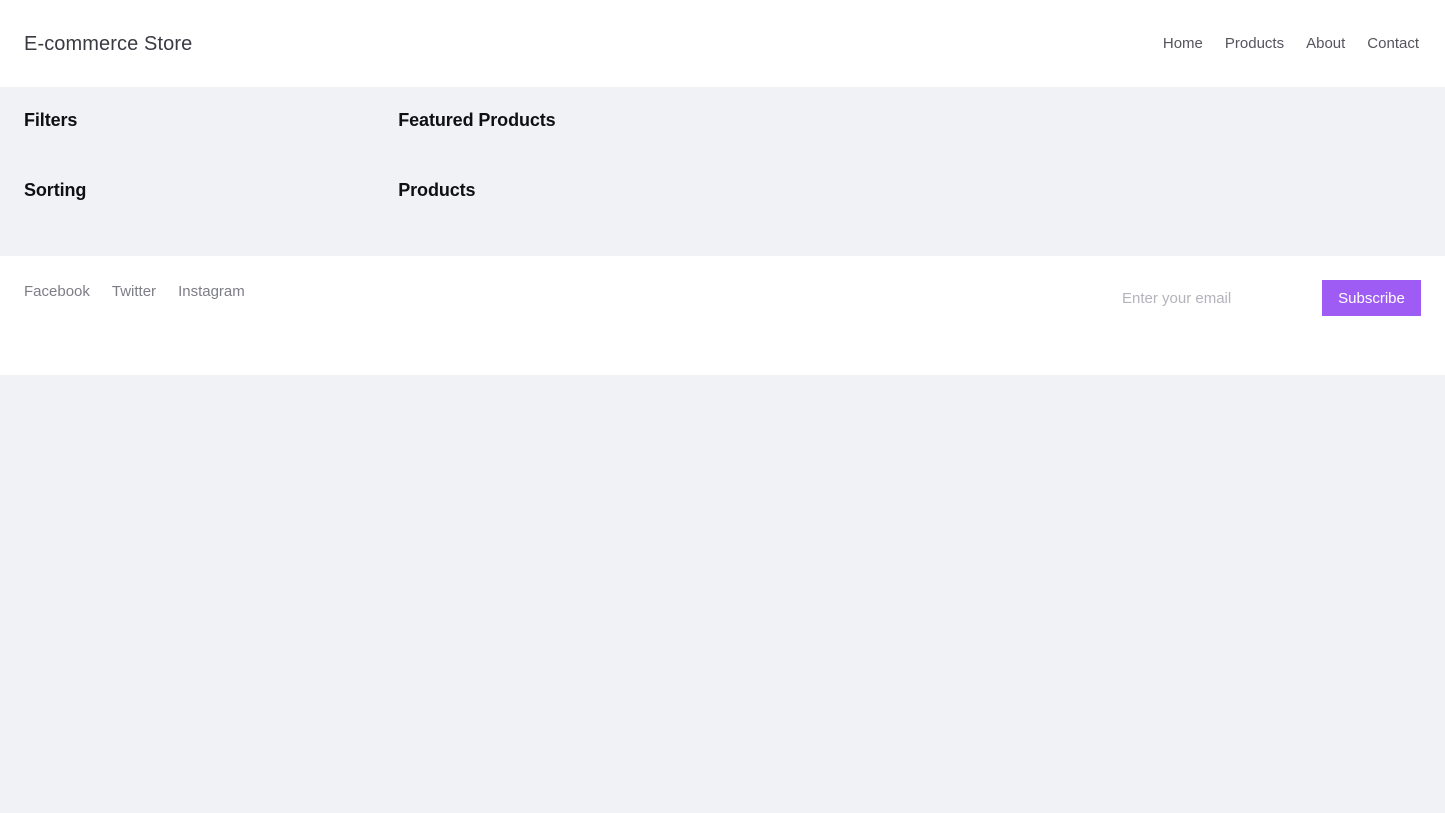 The image size is (1445, 813). What do you see at coordinates (198, 155) in the screenshot?
I see `sidebar: Filters Sorting` at bounding box center [198, 155].